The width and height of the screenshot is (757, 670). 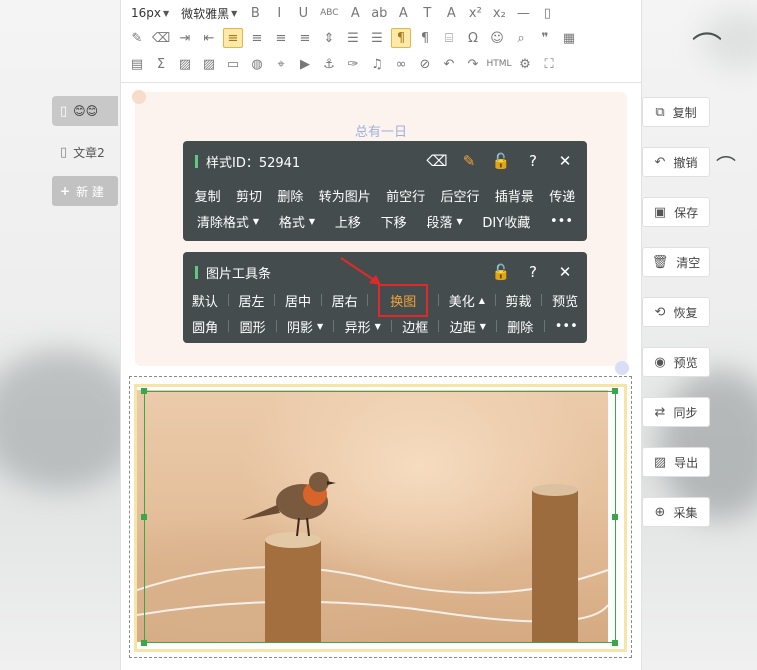 What do you see at coordinates (208, 195) in the screenshot?
I see `style-action-0: 复制` at bounding box center [208, 195].